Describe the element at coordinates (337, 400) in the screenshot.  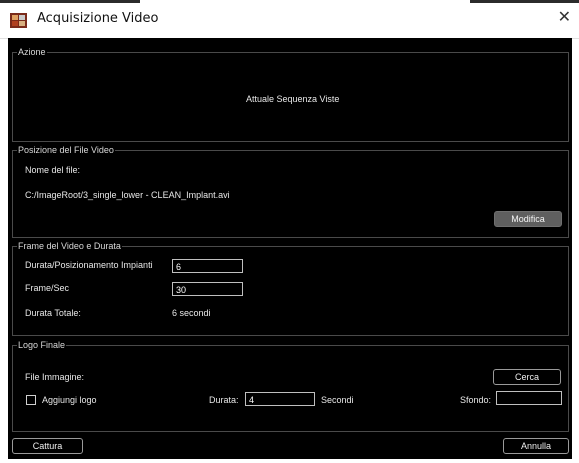
I see `seconds-label: Secondi` at that location.